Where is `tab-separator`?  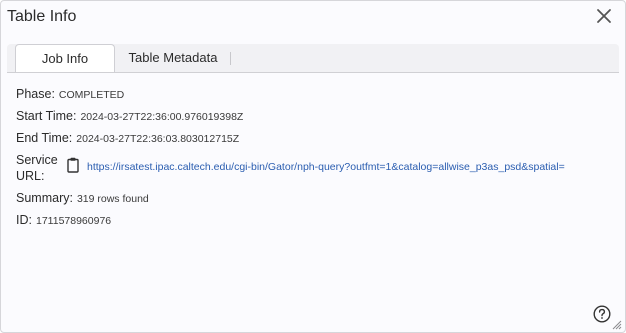 tab-separator is located at coordinates (230, 58).